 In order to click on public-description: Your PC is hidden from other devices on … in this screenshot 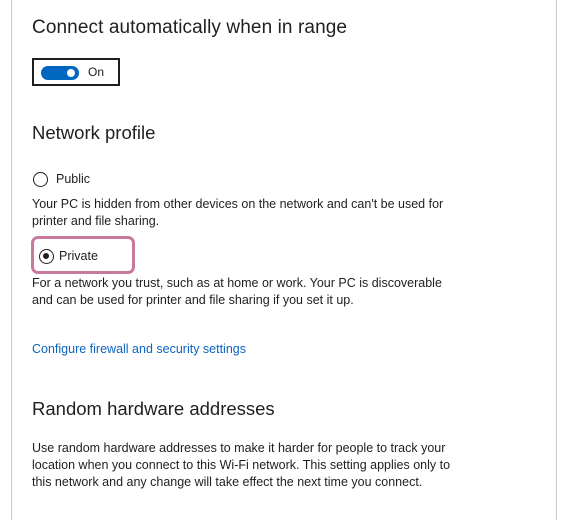, I will do `click(238, 212)`.